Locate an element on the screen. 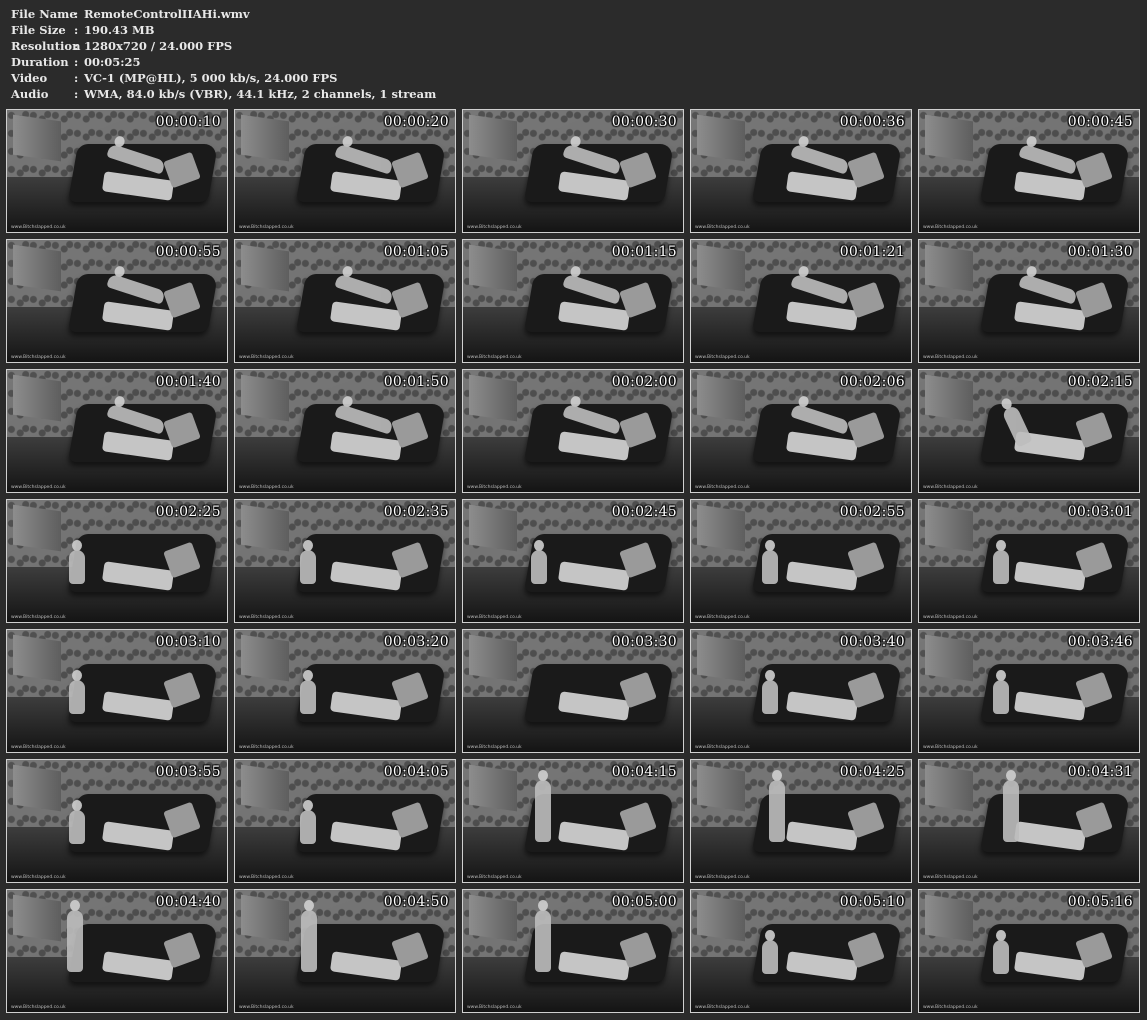  timestamp-label: 00:01:05 is located at coordinates (416, 252).